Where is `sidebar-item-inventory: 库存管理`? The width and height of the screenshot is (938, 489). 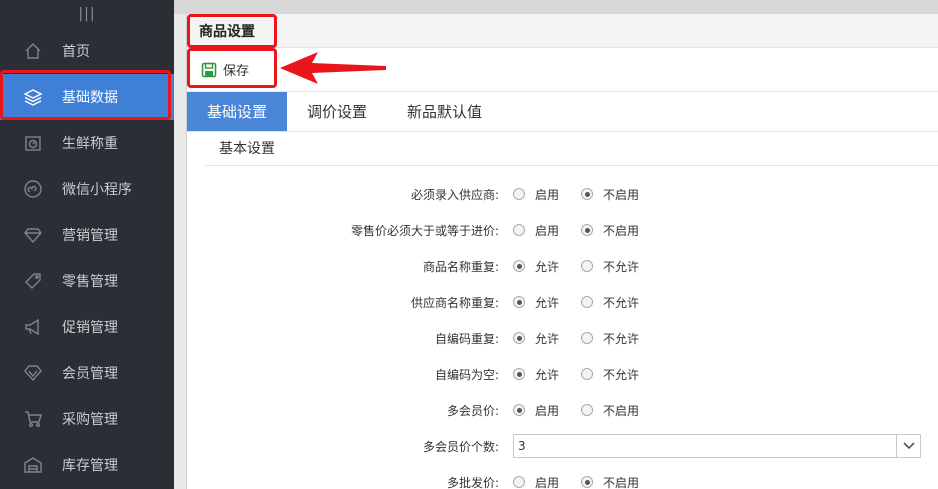
sidebar-item-inventory: 库存管理 is located at coordinates (87, 465).